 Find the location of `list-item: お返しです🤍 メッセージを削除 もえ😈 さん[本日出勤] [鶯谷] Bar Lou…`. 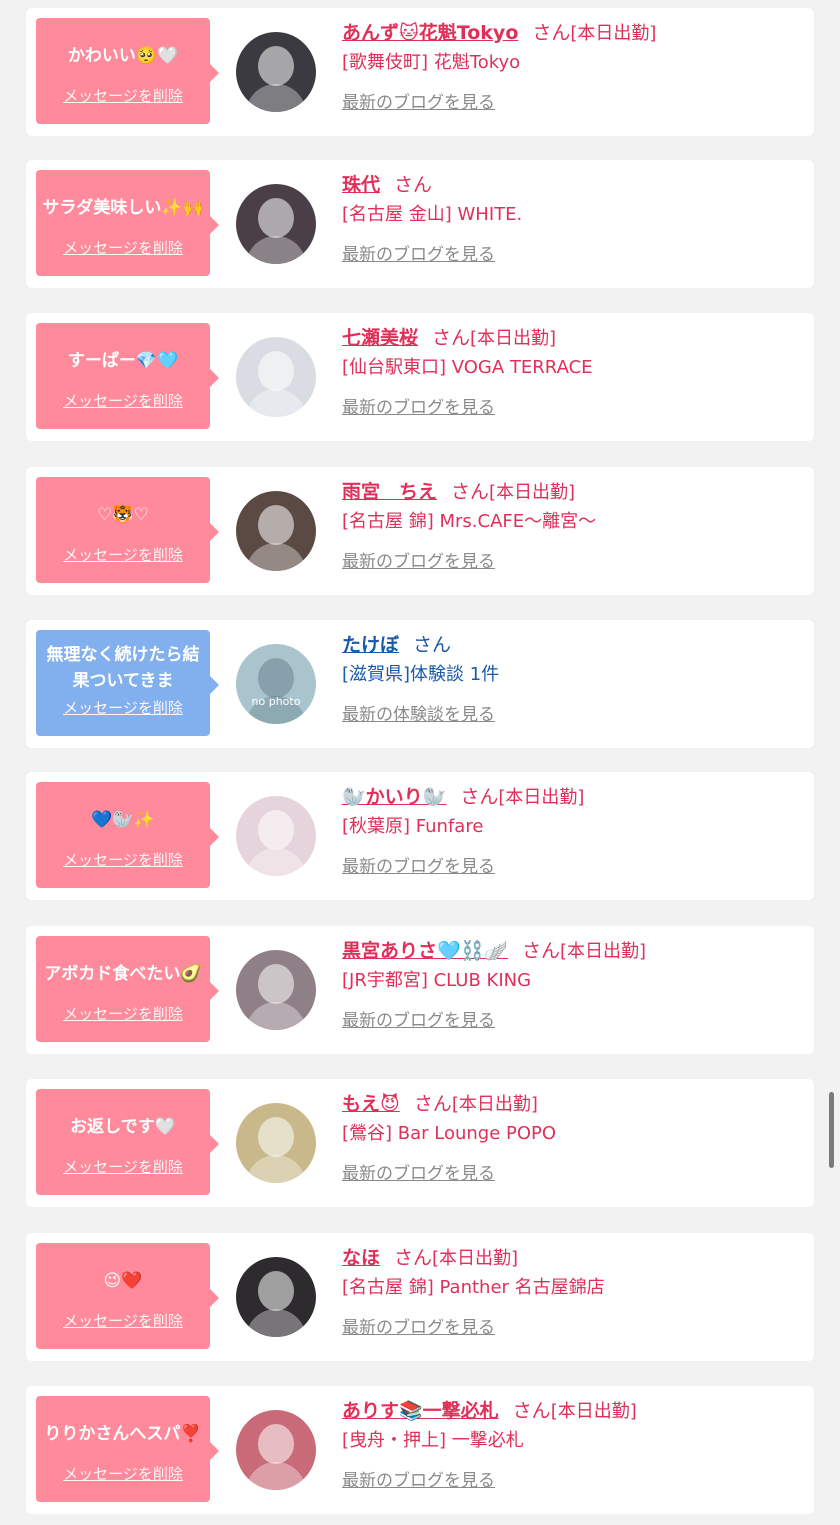

list-item: お返しです🤍 メッセージを削除 もえ😈 さん[本日出勤] [鶯谷] Bar Lou… is located at coordinates (420, 1143).